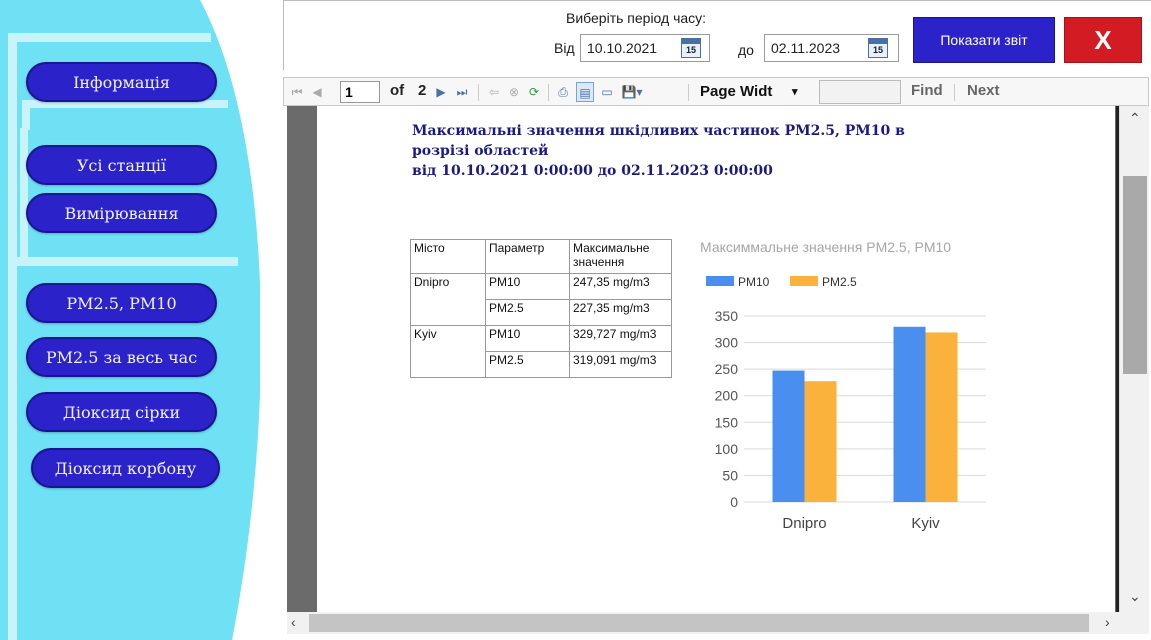 The width and height of the screenshot is (1151, 640). Describe the element at coordinates (620, 286) in the screenshot. I see `table-cell-value: 247,35 mg/m3` at that location.